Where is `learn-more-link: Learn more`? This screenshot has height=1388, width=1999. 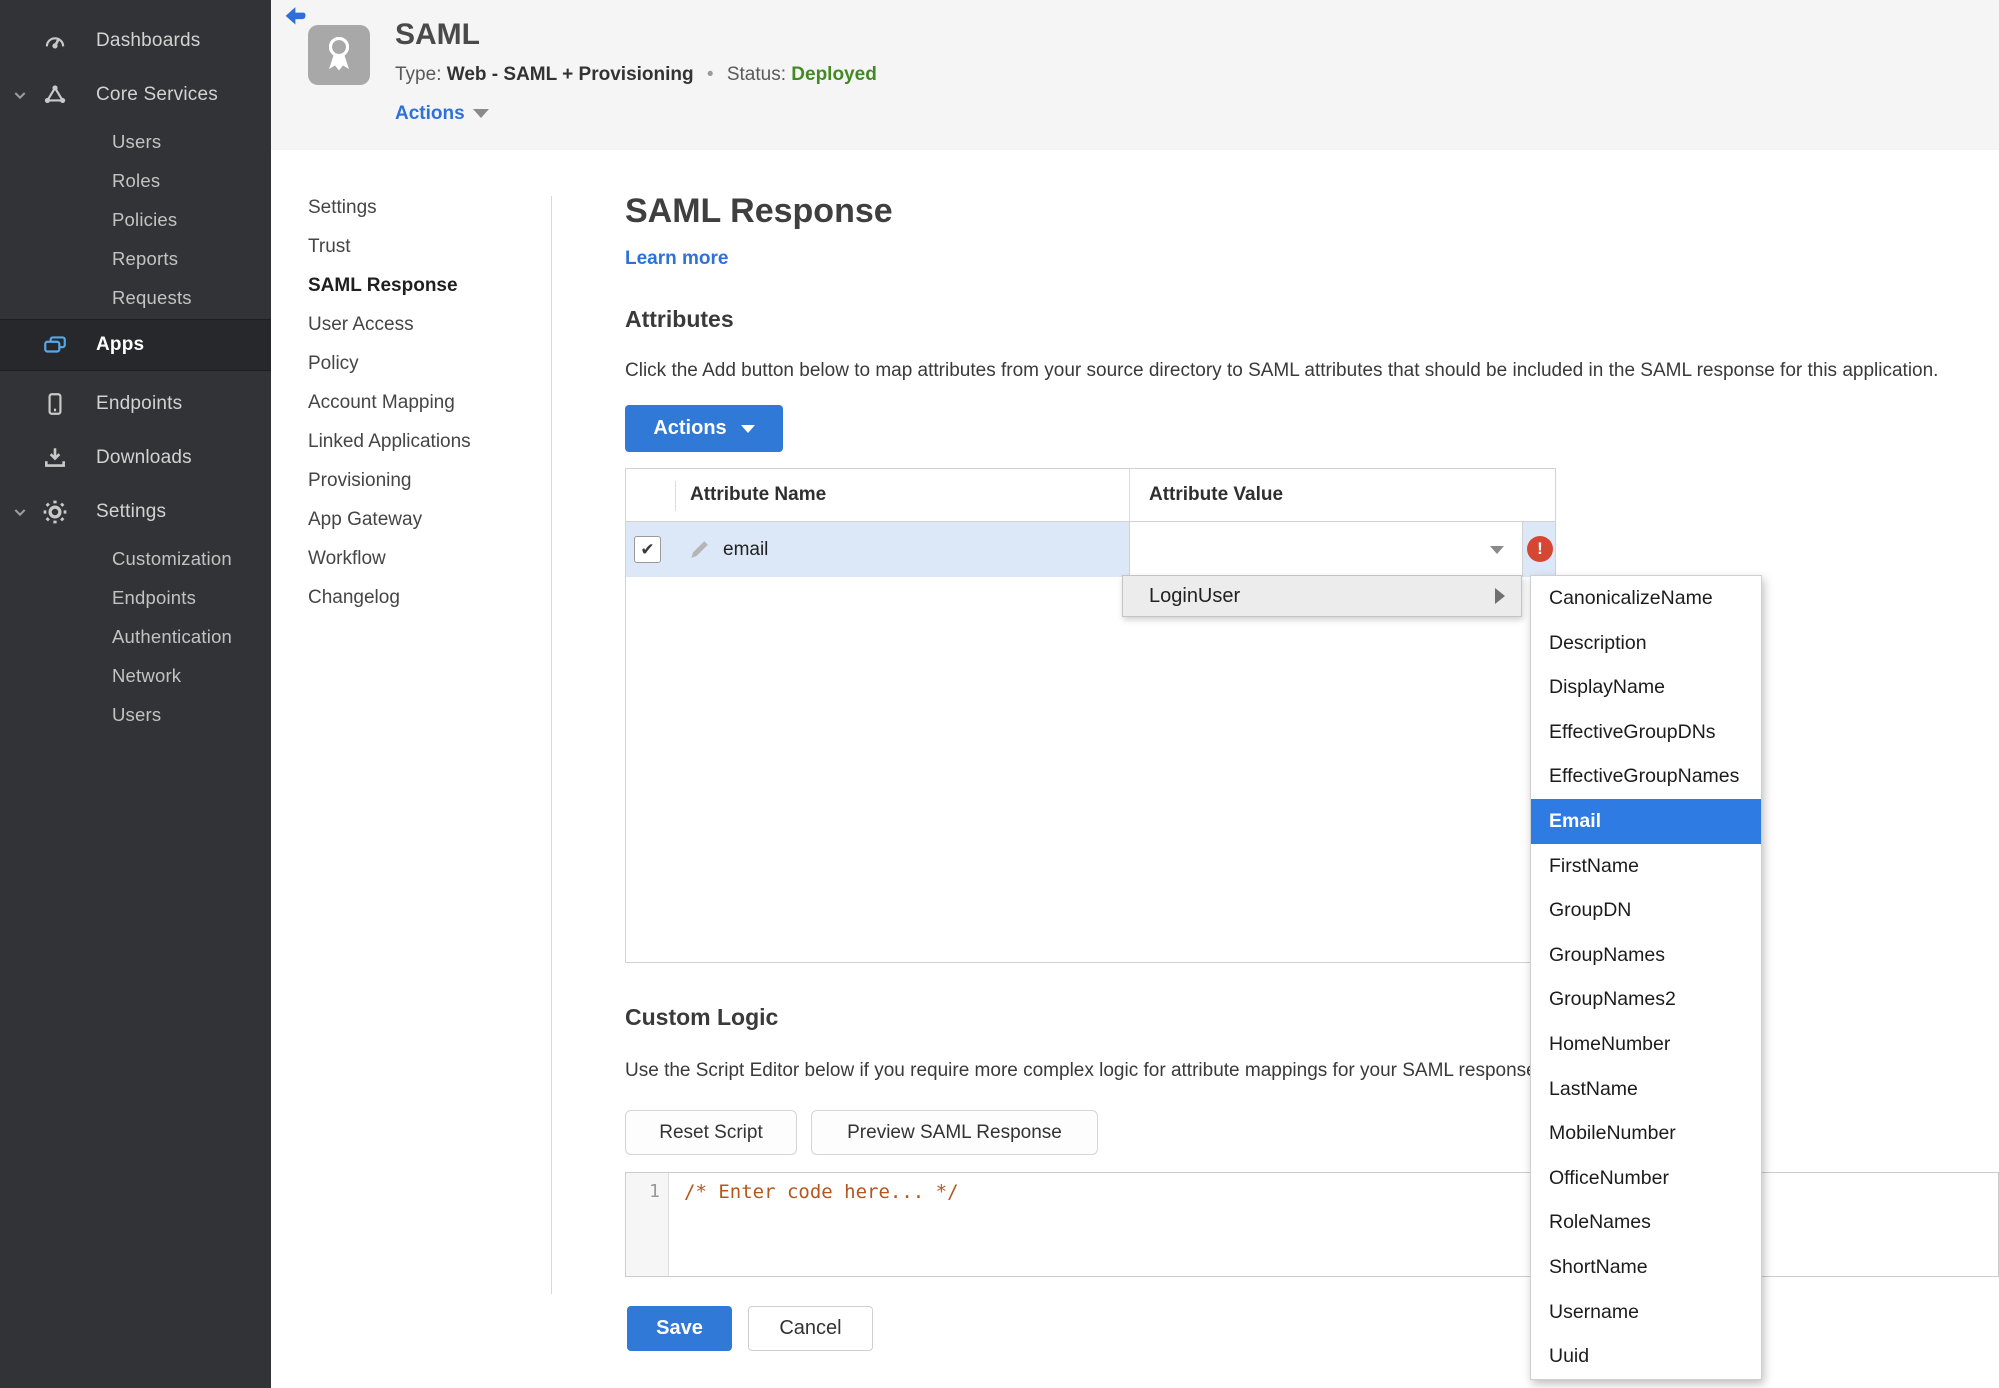 learn-more-link: Learn more is located at coordinates (676, 259).